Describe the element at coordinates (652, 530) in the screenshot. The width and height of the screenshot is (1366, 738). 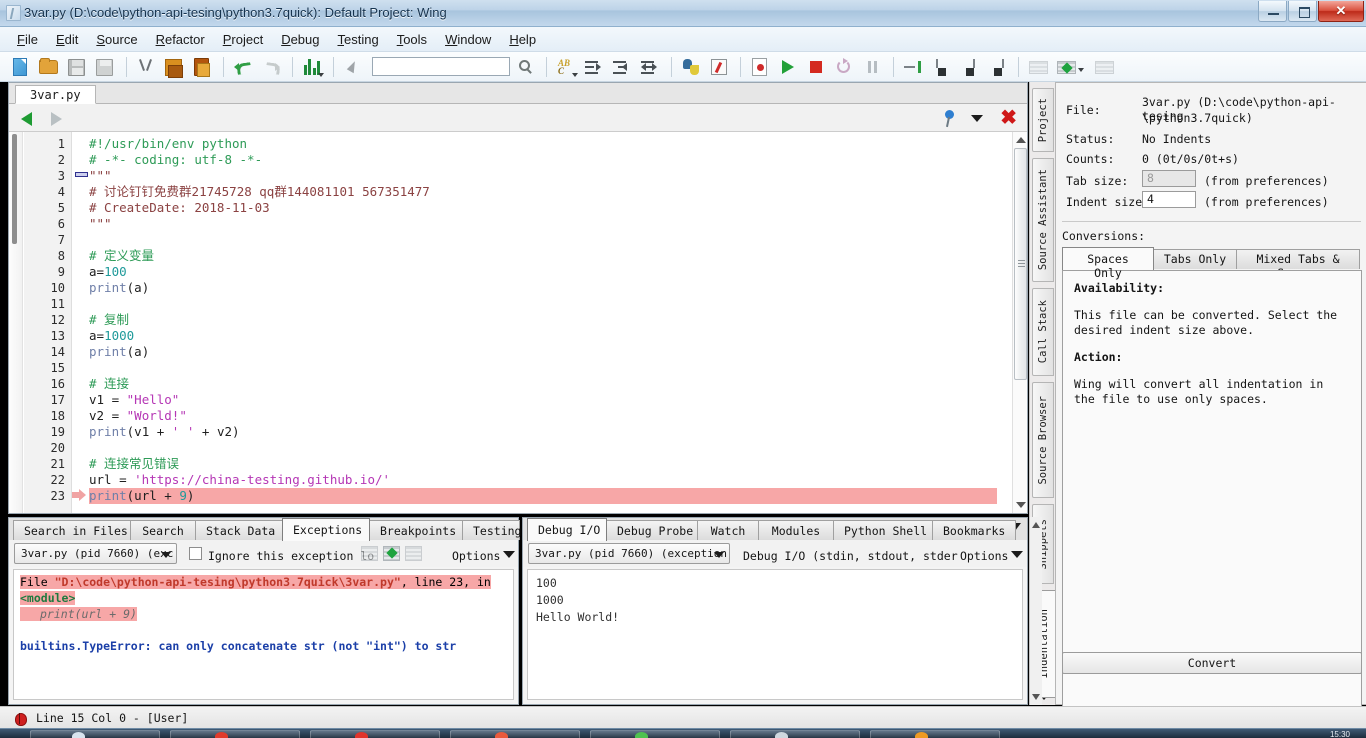
I see `debugio-tab-debug-probe: Debug Probe` at that location.